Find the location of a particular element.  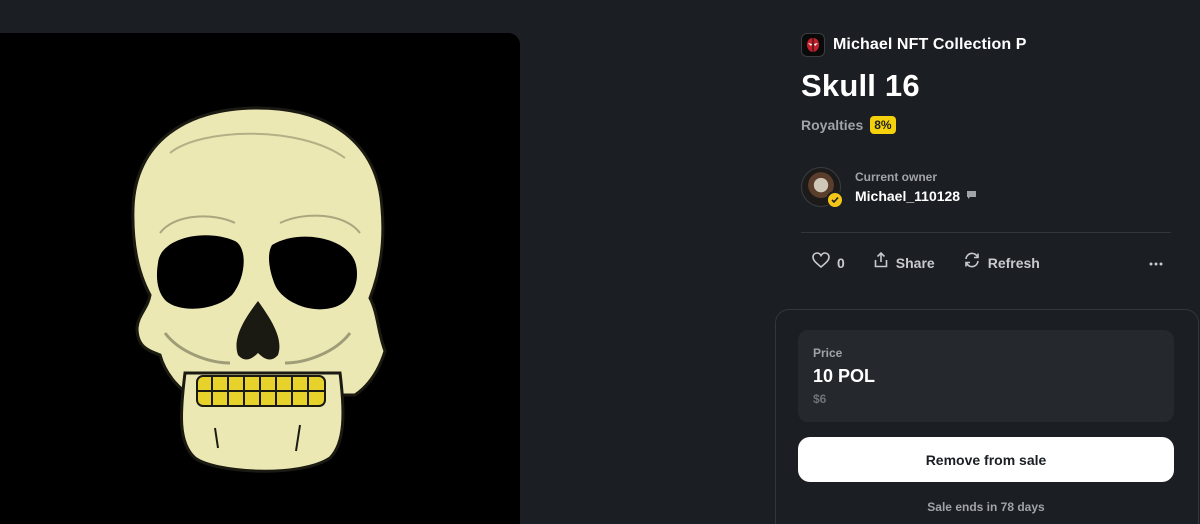

owner-avatar is located at coordinates (822, 188).